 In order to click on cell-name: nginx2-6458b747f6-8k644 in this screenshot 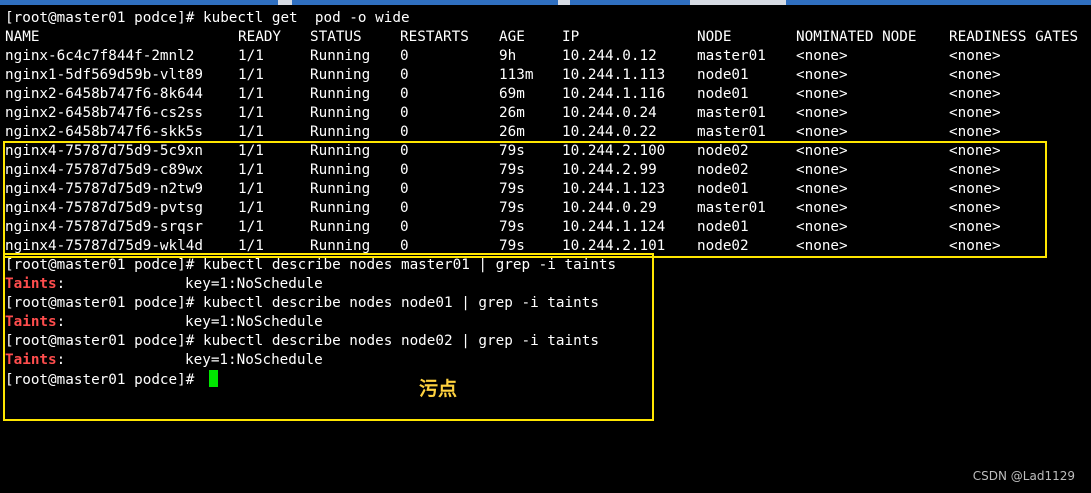, I will do `click(104, 94)`.